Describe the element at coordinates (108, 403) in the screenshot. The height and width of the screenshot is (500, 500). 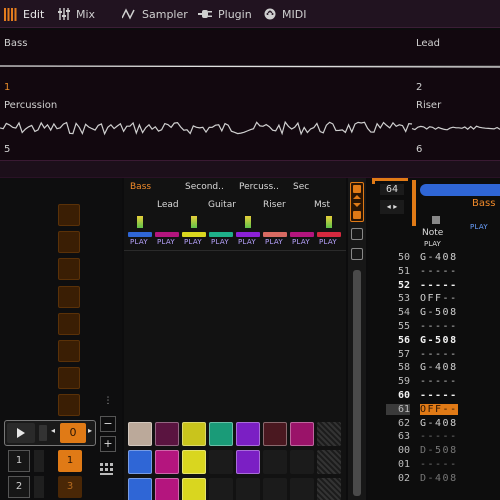
I see `reorder-icon: ⋮` at that location.